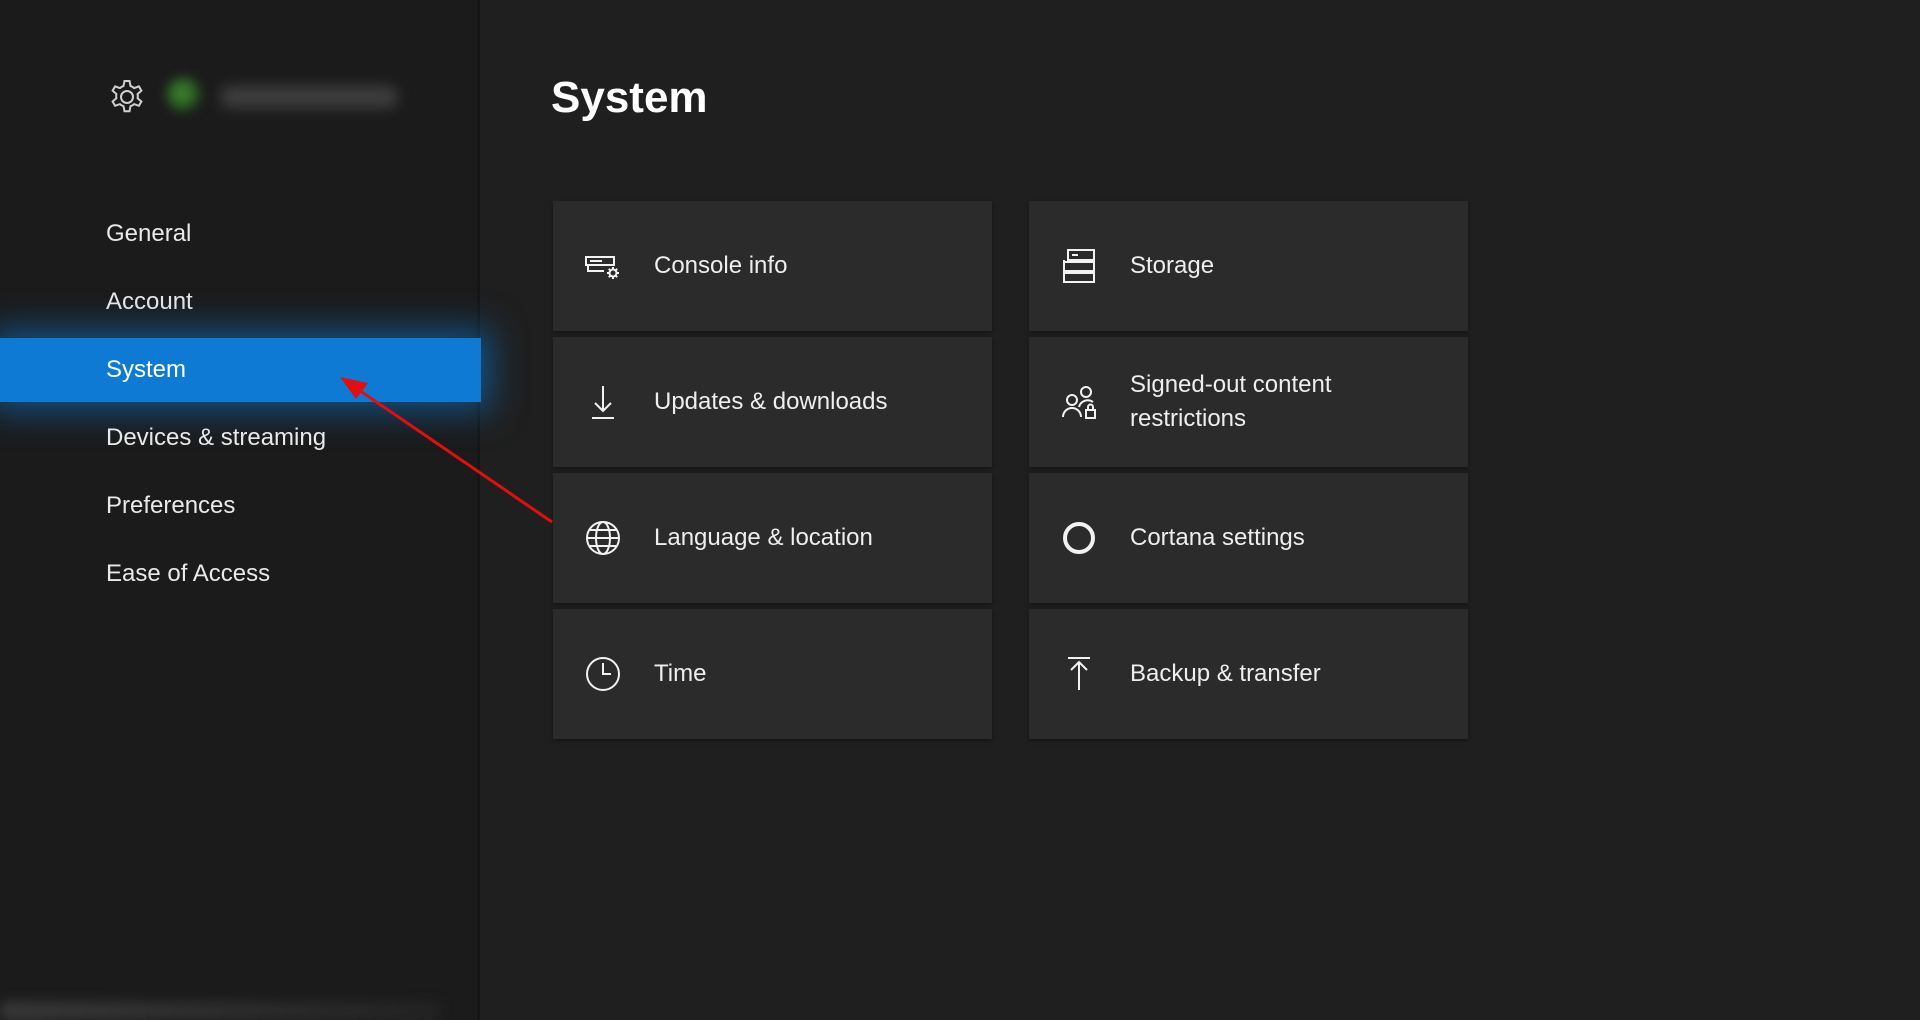 This screenshot has width=1920, height=1020. What do you see at coordinates (629, 97) in the screenshot?
I see `page-title: System` at bounding box center [629, 97].